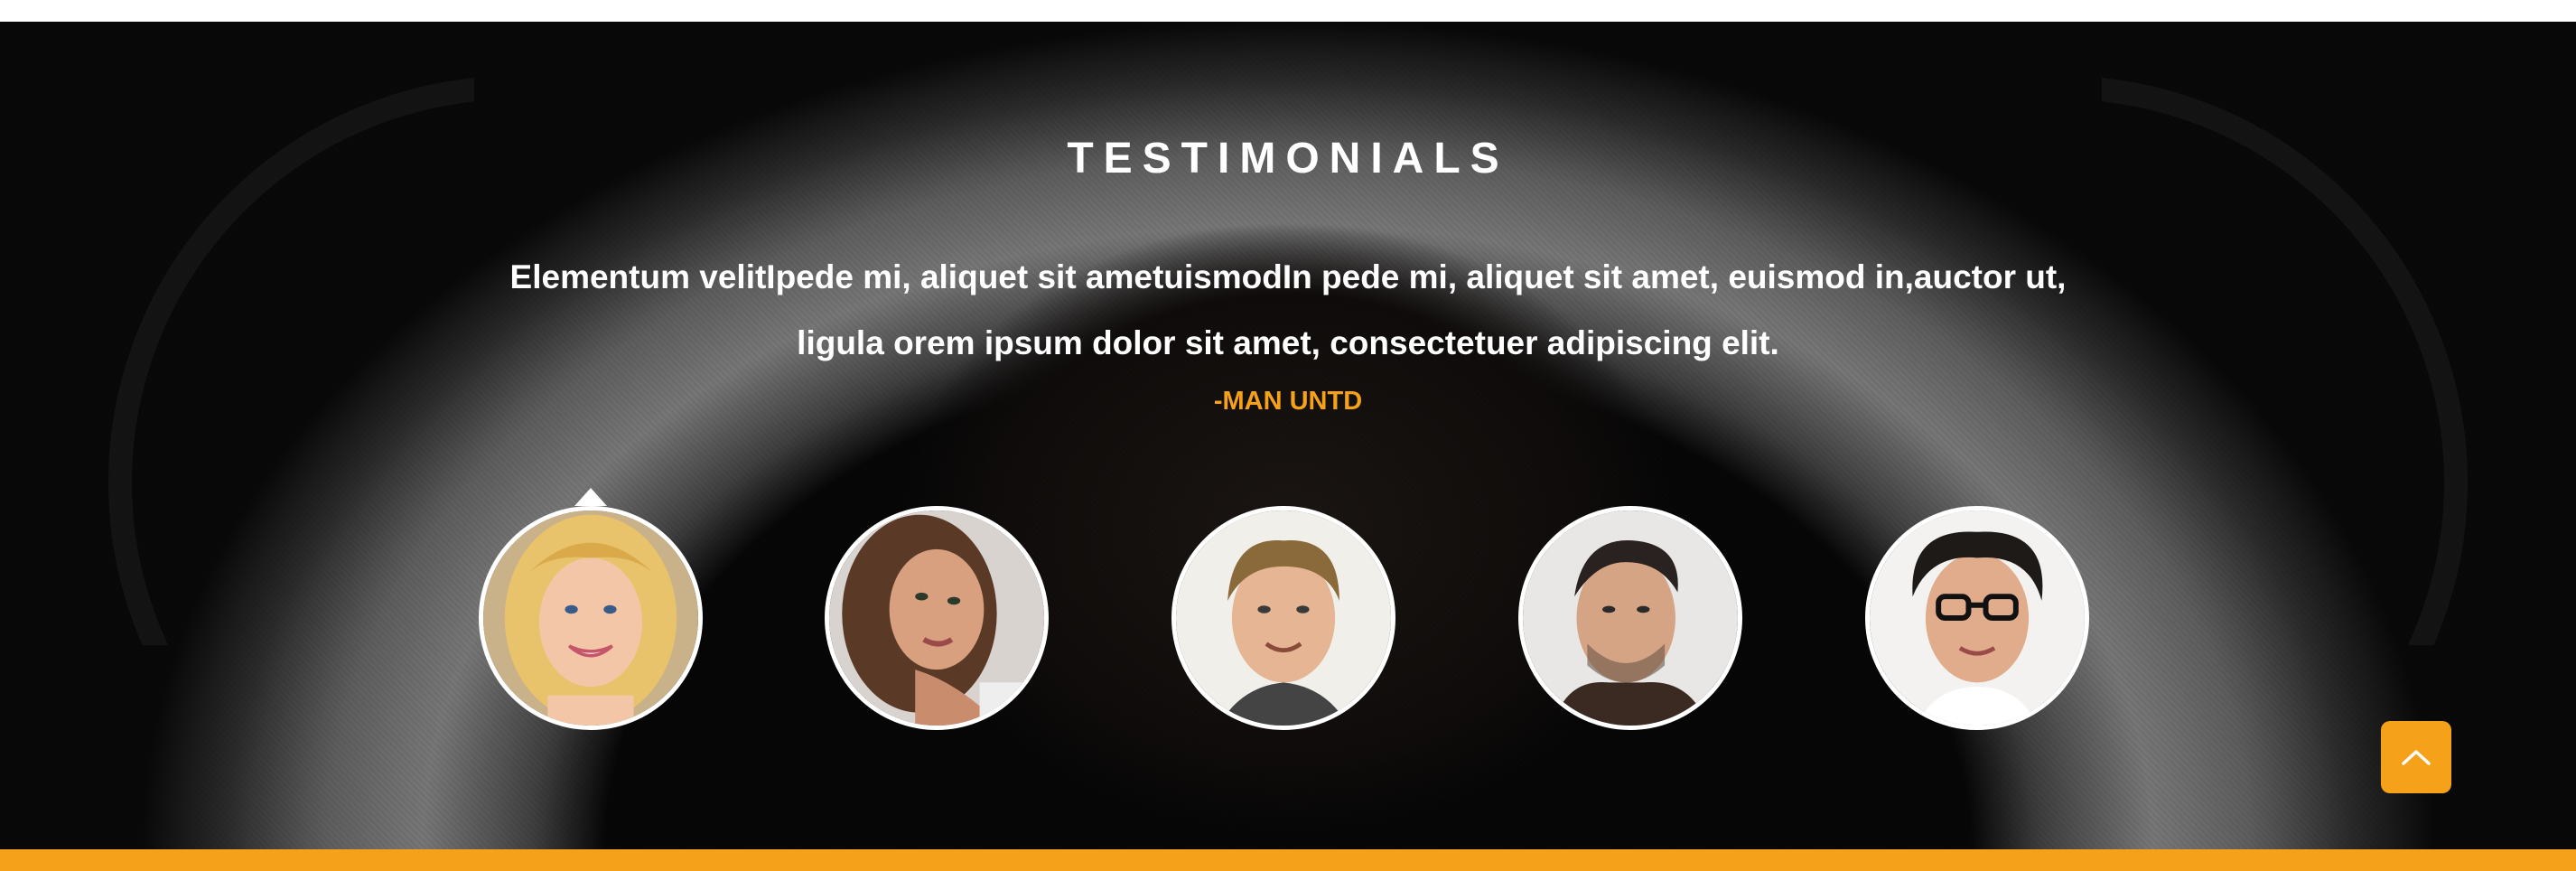 Image resolution: width=2576 pixels, height=871 pixels. I want to click on avatar-brunette-woman, so click(937, 618).